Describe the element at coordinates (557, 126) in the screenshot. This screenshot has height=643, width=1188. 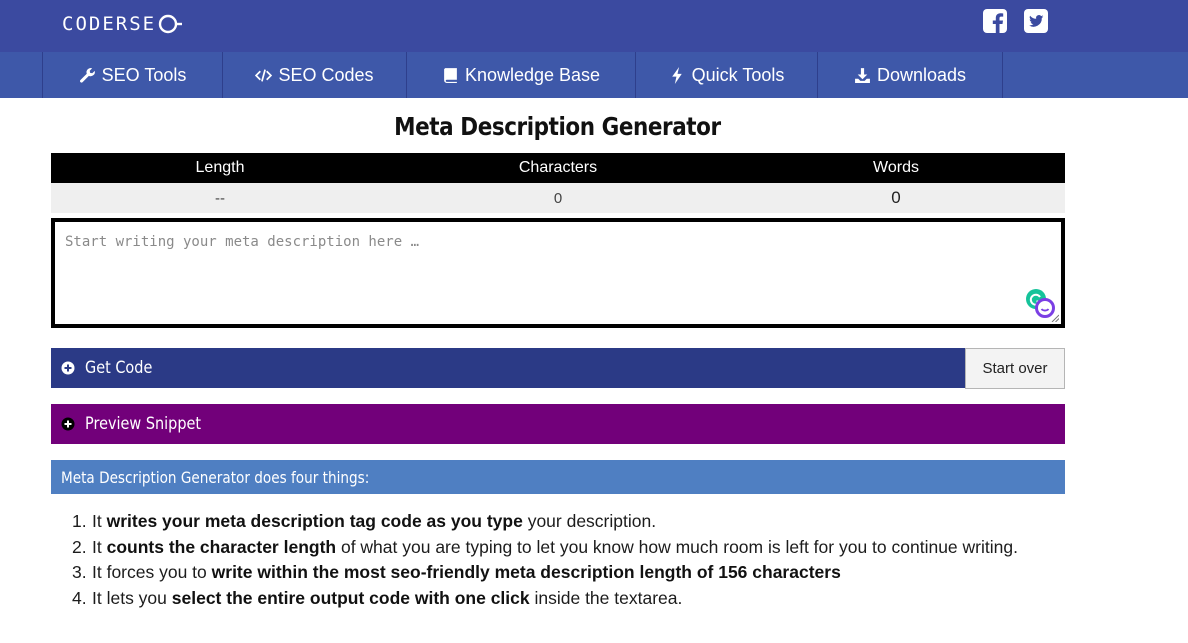
I see `page-title: Meta Description Generator` at that location.